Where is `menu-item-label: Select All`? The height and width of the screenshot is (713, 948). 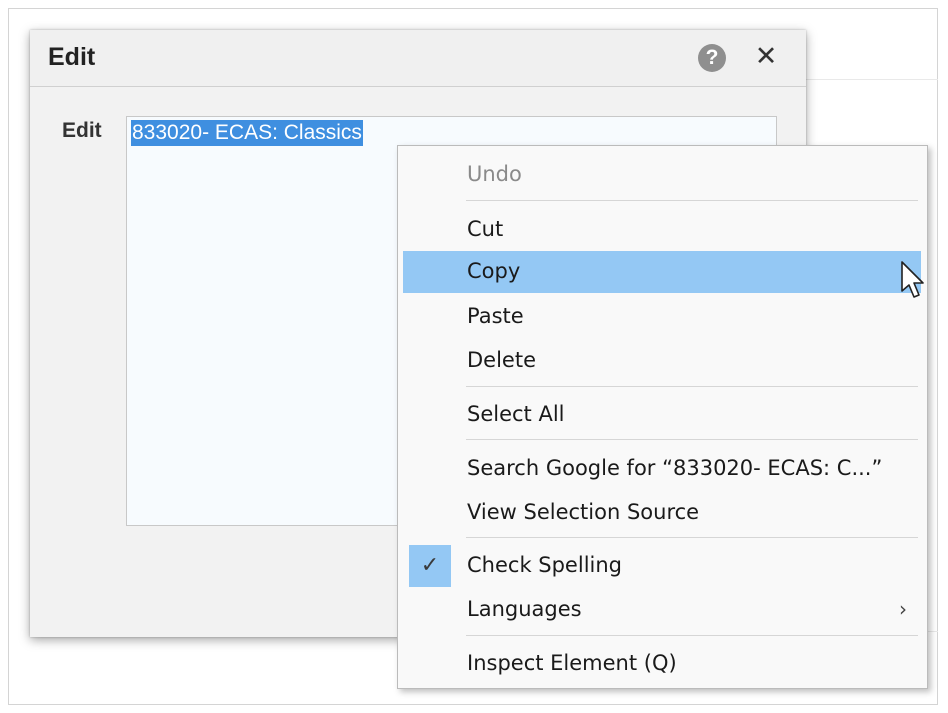
menu-item-label: Select All is located at coordinates (516, 414).